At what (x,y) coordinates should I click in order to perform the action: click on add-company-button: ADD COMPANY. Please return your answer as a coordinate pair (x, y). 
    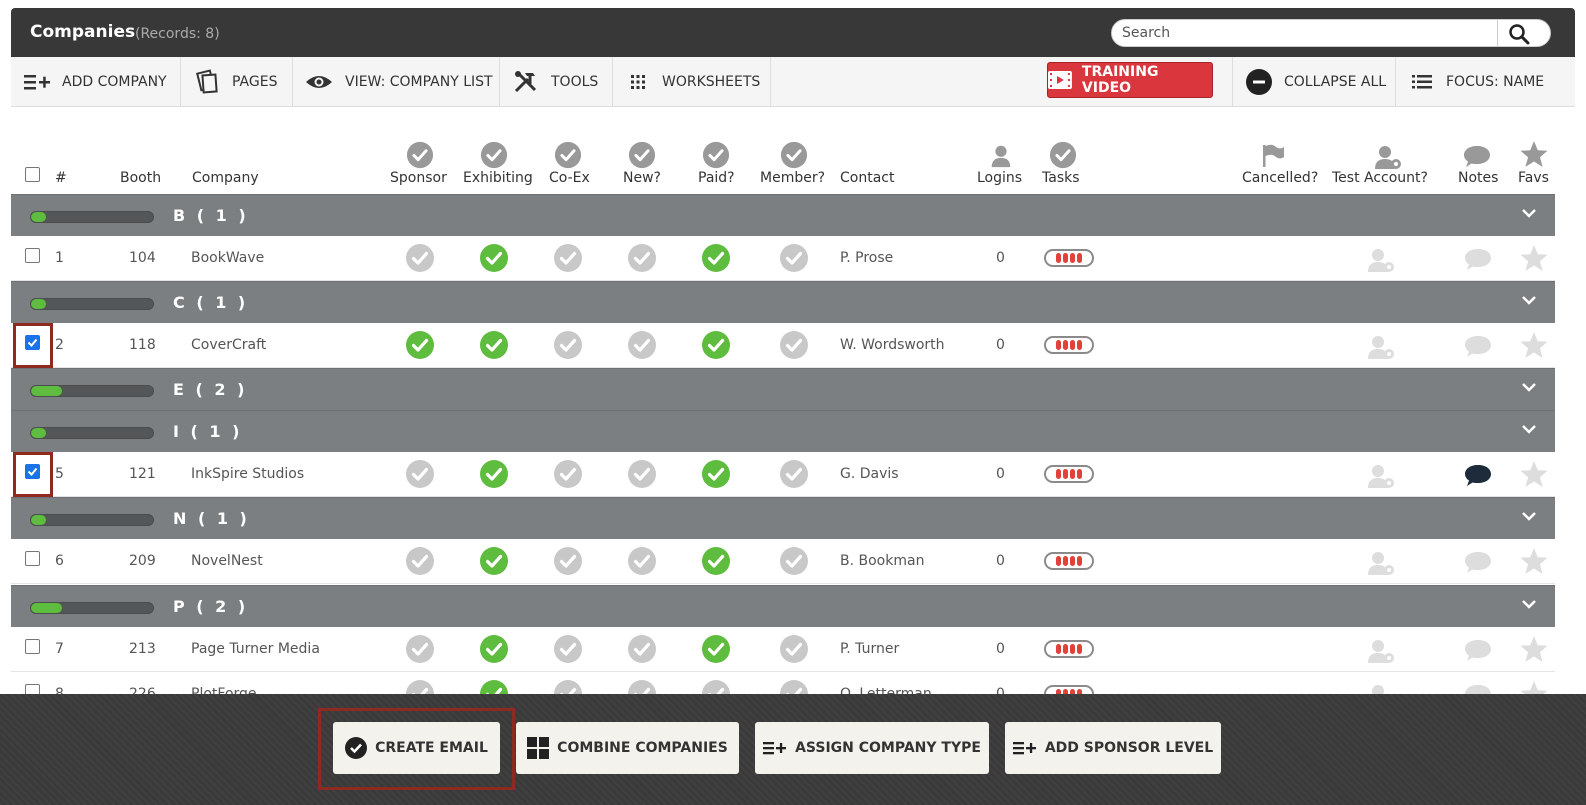
    Looking at the image, I should click on (96, 81).